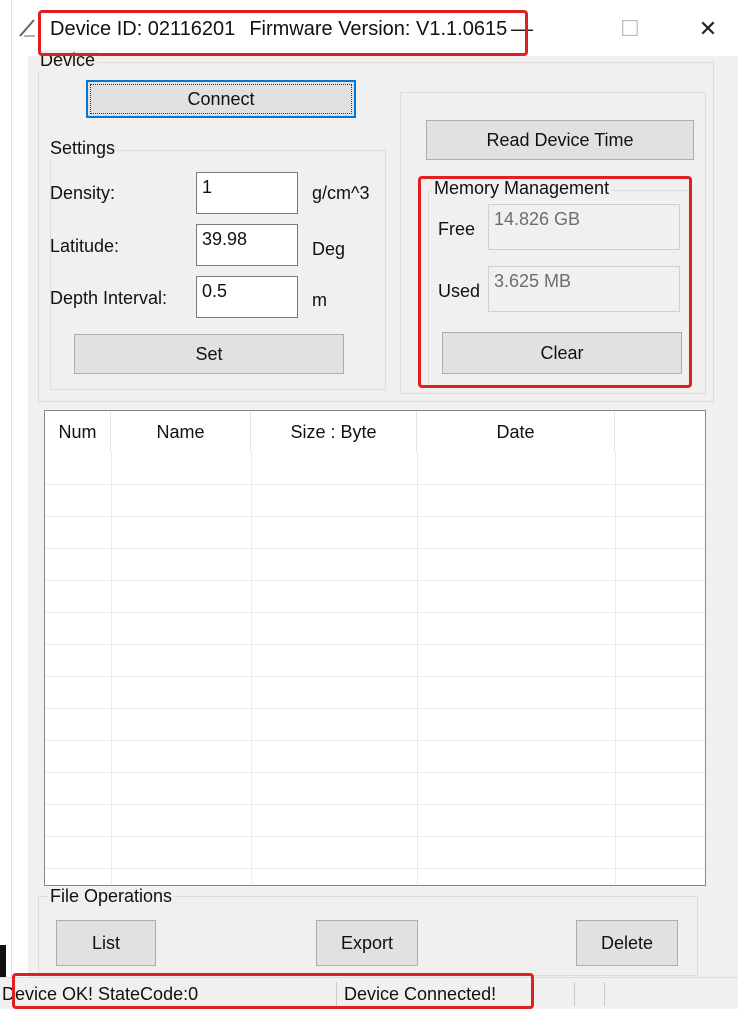 The image size is (738, 1009). I want to click on latitude-unit: Deg, so click(329, 249).